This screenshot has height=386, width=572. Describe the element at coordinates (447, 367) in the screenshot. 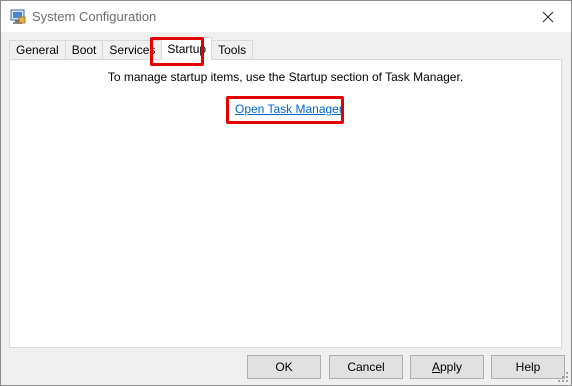

I see `apply-button: Apply` at that location.